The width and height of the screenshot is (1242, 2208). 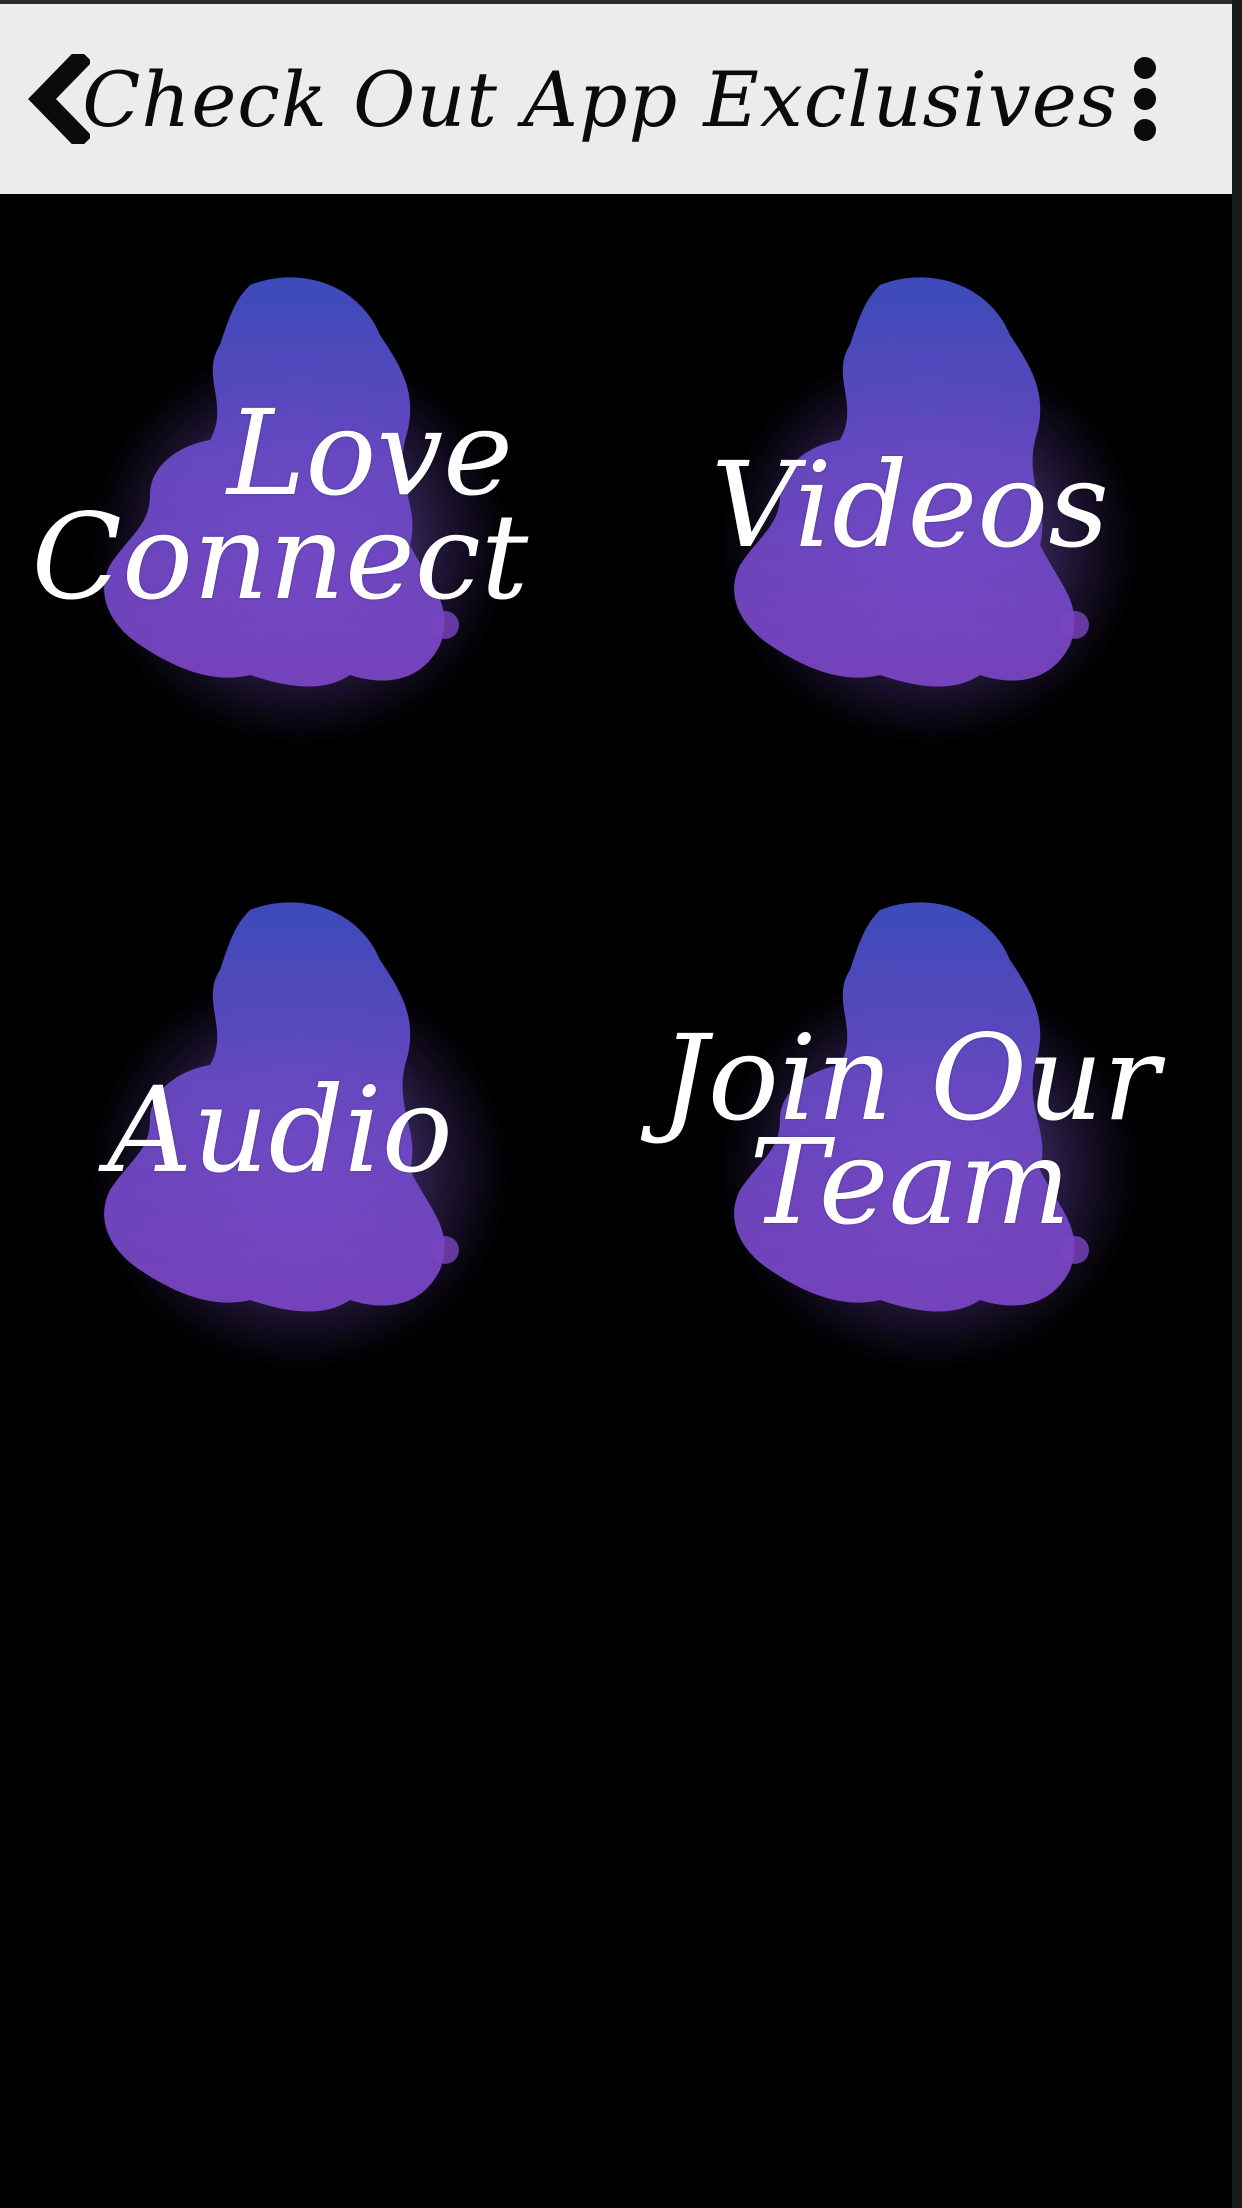 I want to click on tile-join-our-team: Join Our Team, so click(x=910, y=1130).